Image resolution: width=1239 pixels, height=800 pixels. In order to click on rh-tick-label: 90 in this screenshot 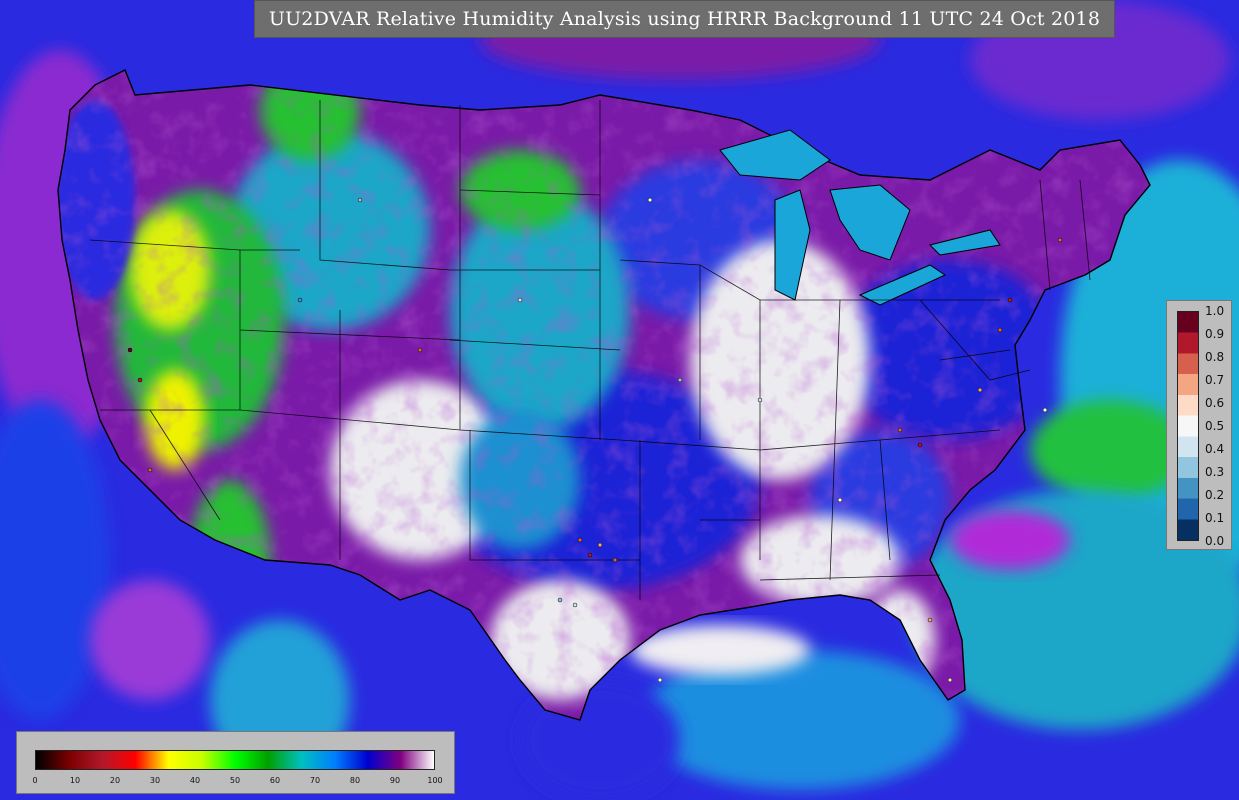, I will do `click(395, 780)`.